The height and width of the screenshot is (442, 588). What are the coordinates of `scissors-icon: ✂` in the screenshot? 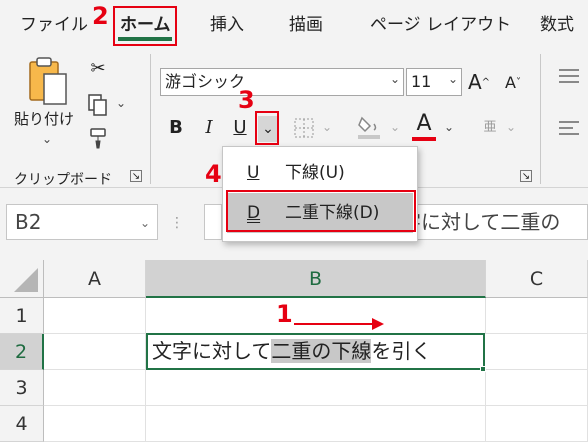 It's located at (98, 68).